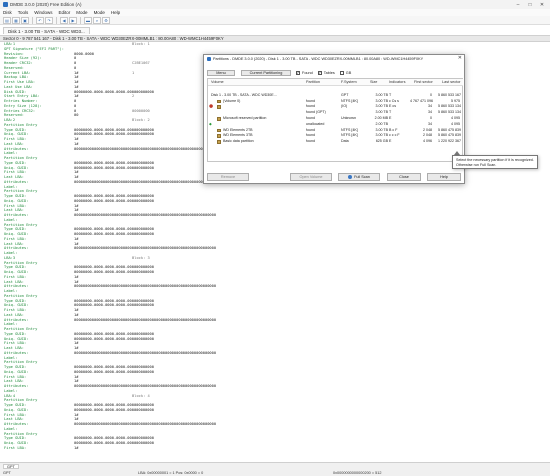  I want to click on partition-last-sector: 5 860 533 134, so click(449, 112).